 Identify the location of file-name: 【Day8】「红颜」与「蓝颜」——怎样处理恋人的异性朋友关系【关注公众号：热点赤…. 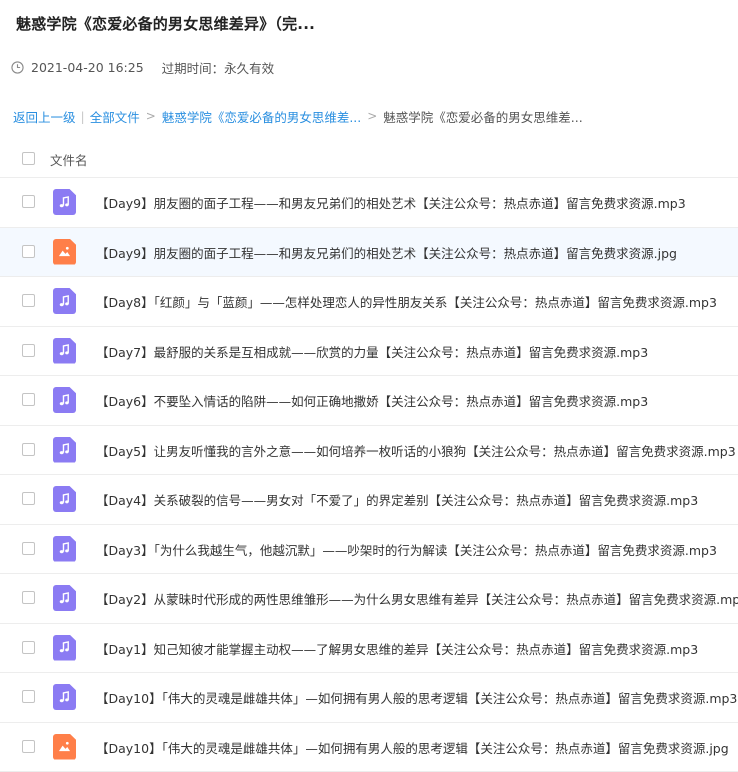
(406, 301).